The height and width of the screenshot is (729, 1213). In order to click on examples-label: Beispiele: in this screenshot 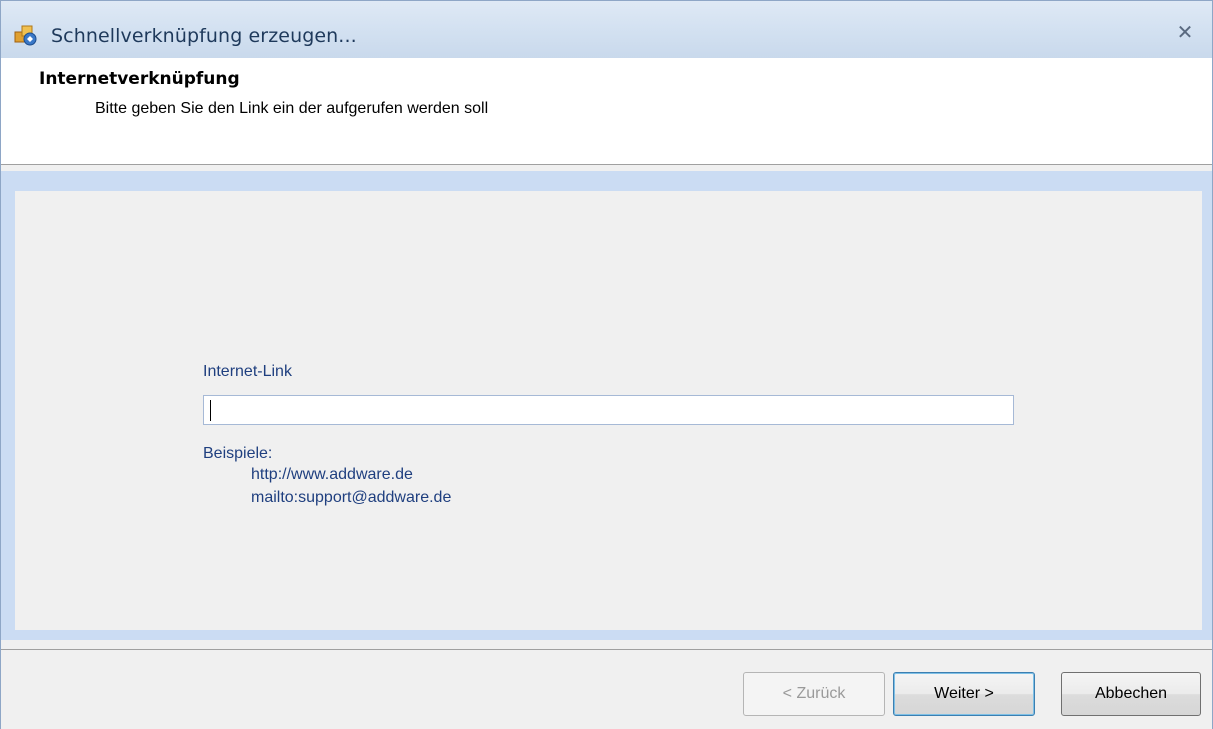, I will do `click(238, 453)`.